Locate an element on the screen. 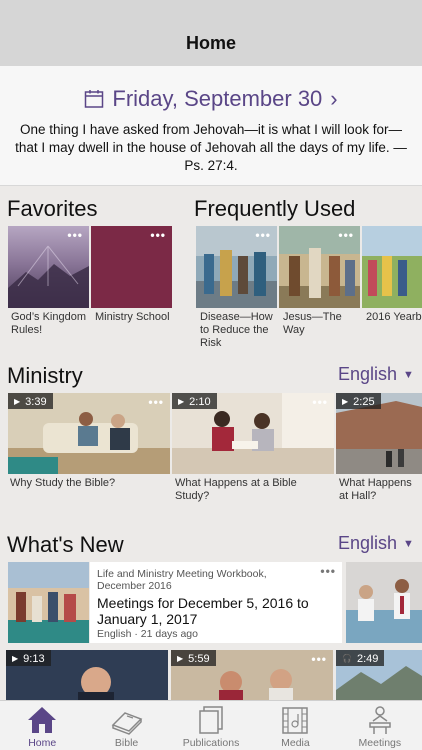  daily-text-date: Friday, September 30 is located at coordinates (217, 98).